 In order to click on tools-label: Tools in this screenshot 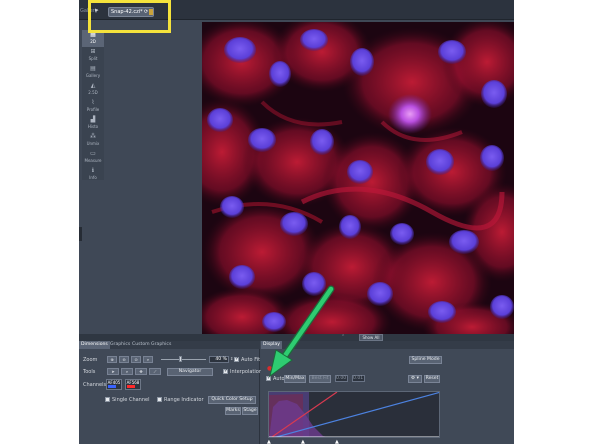, I will do `click(89, 372)`.